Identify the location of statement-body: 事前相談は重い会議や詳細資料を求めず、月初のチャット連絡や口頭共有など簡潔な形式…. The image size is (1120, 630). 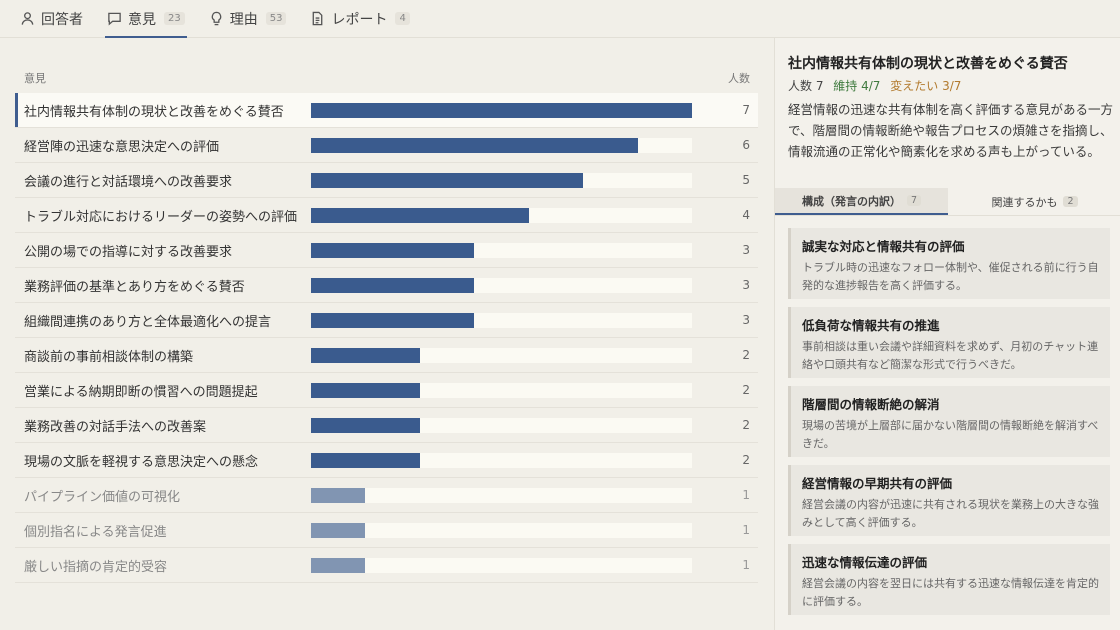
(950, 355).